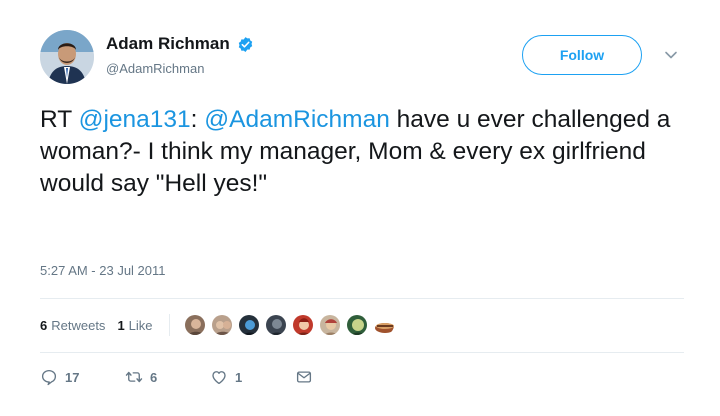  I want to click on likes-count: 1, so click(121, 325).